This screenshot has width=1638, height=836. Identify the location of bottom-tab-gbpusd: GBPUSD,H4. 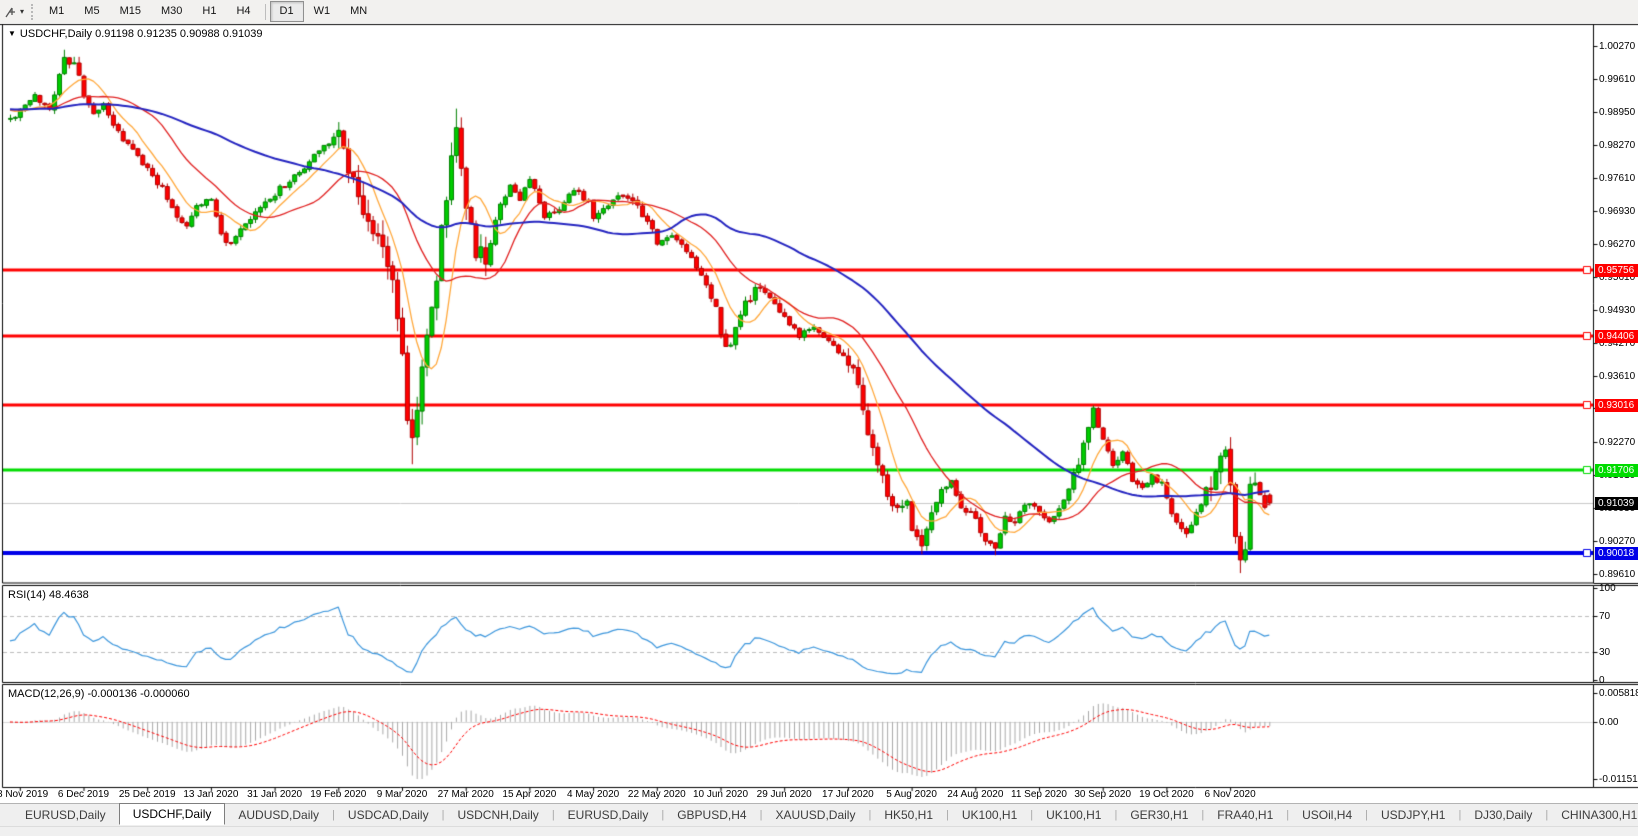
(711, 815).